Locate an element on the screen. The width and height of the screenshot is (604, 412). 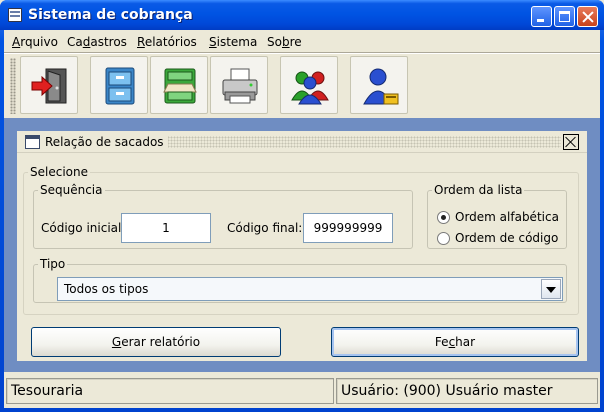
exit-door-icon is located at coordinates (49, 86).